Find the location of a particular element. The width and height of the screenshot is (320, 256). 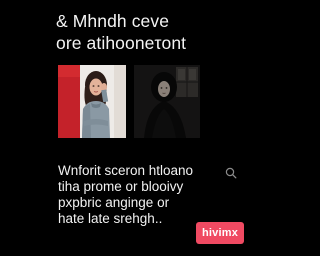

search-icon is located at coordinates (231, 173).